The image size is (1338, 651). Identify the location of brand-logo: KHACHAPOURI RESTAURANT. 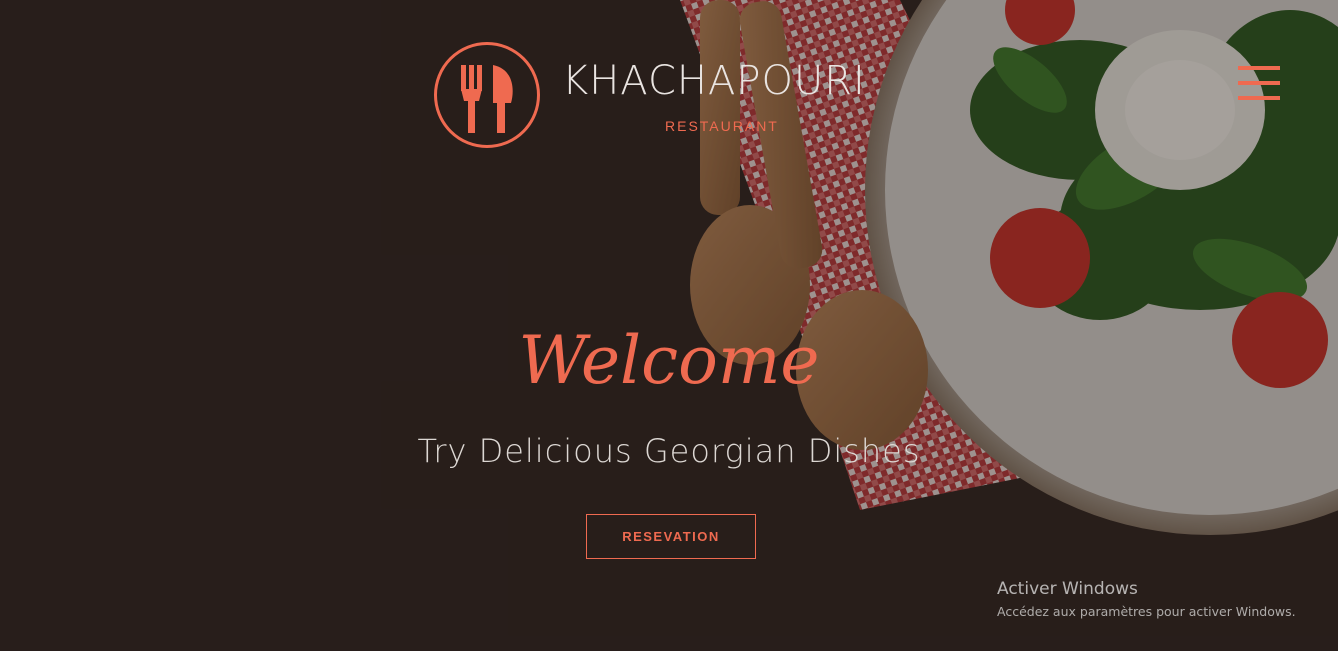
(674, 98).